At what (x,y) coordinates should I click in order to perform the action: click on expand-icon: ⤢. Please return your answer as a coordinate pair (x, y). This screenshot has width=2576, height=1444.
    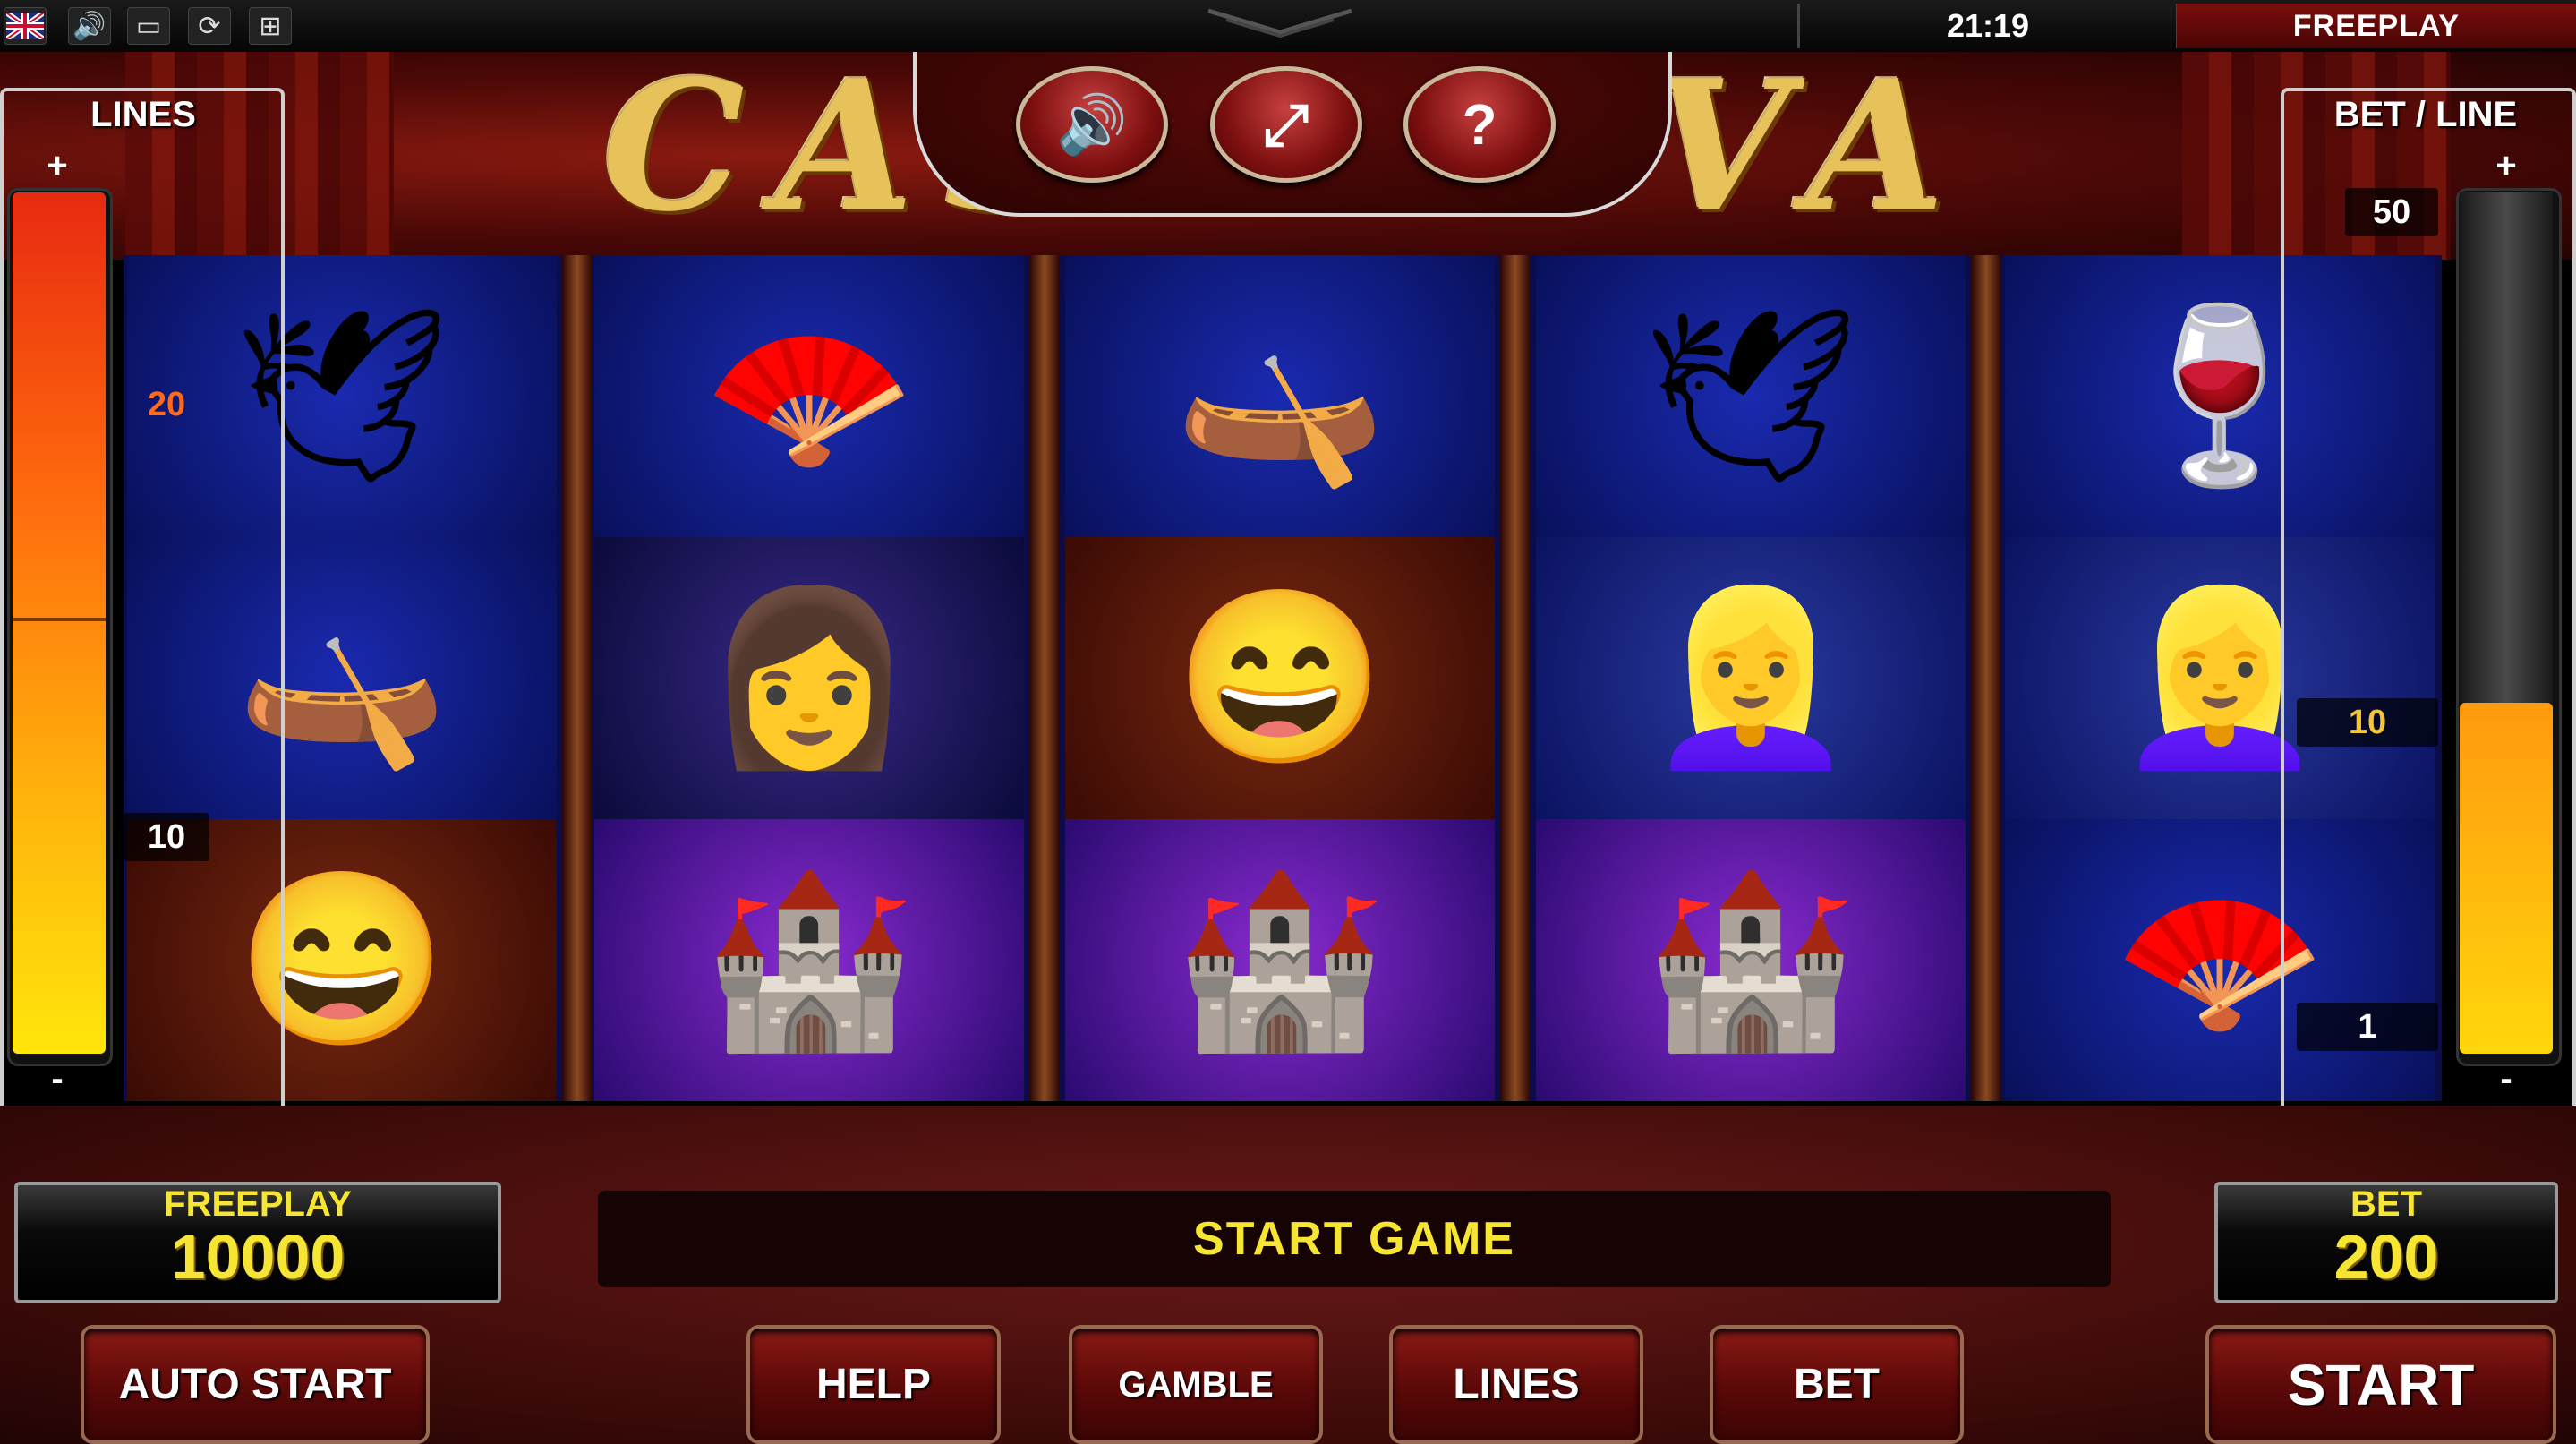
    Looking at the image, I should click on (1286, 124).